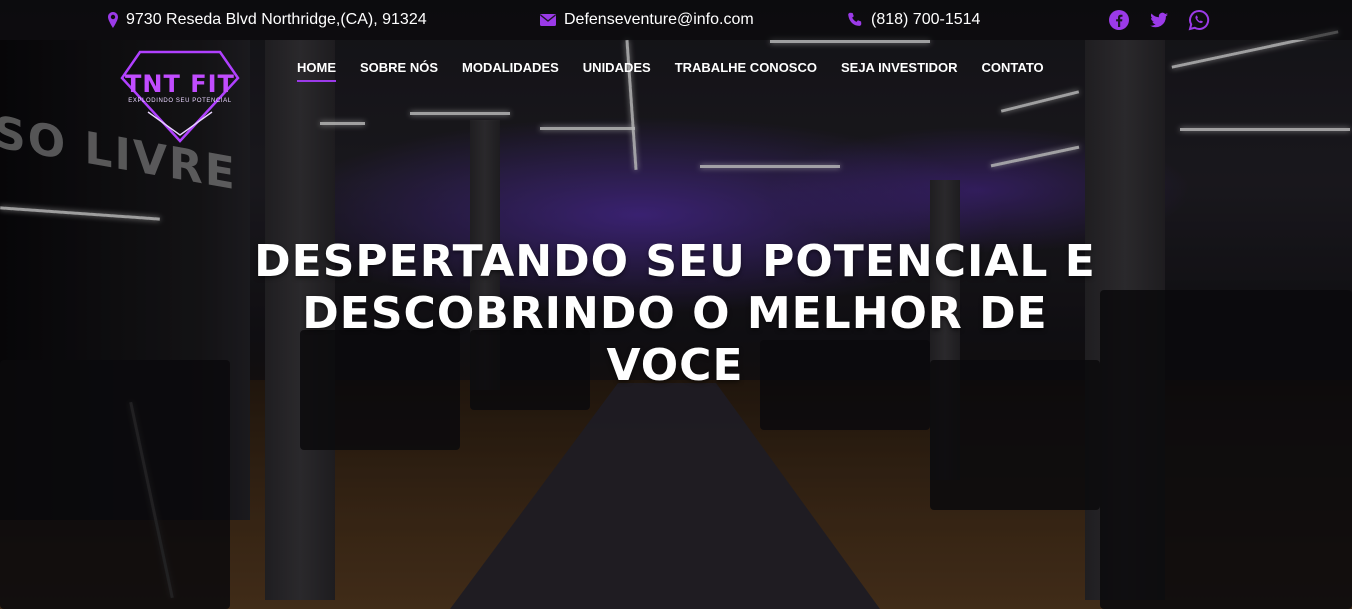  Describe the element at coordinates (746, 71) in the screenshot. I see `nav-trabalhe-conosco: TRABALHE CONOSCO` at that location.